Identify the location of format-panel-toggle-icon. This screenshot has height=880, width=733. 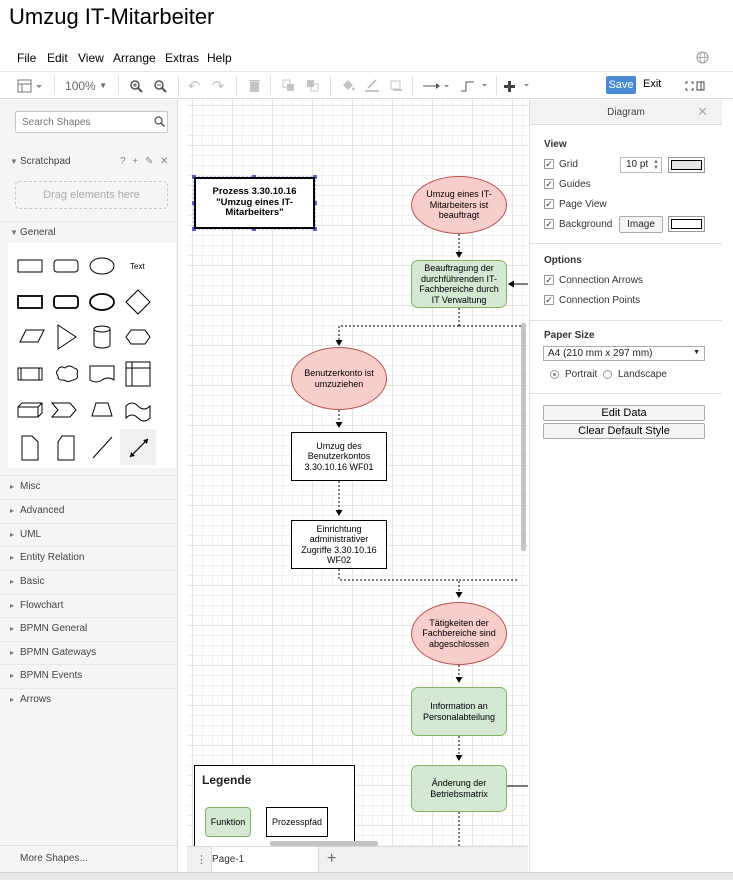
(30, 85).